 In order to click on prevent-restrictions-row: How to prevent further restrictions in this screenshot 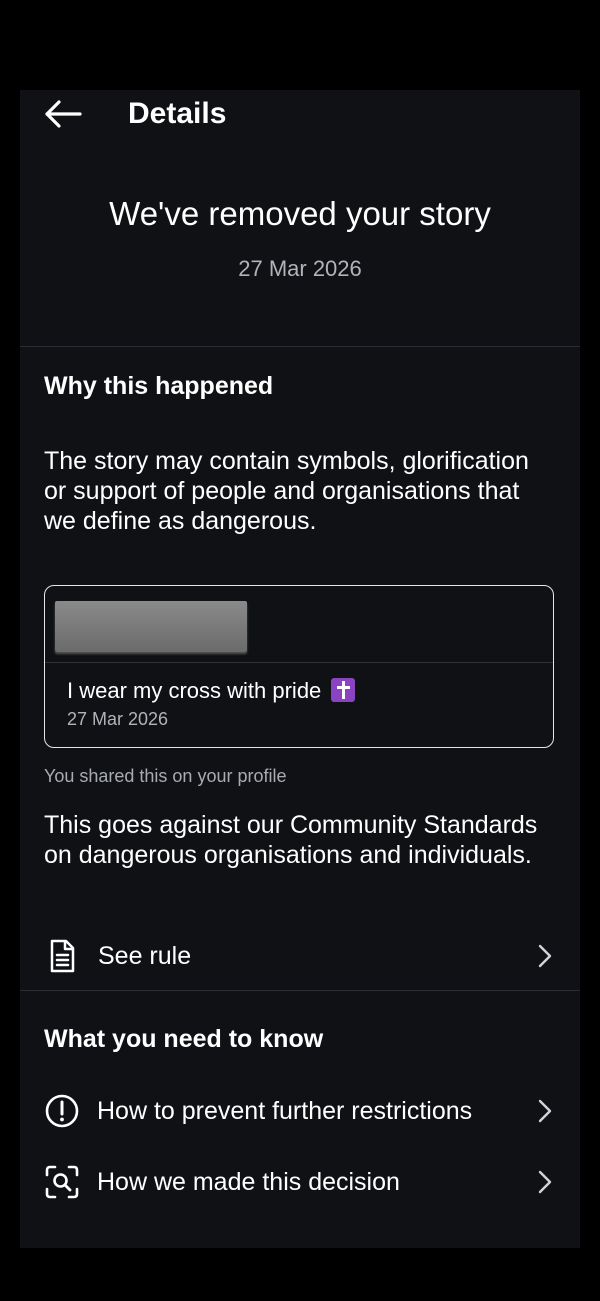, I will do `click(300, 1111)`.